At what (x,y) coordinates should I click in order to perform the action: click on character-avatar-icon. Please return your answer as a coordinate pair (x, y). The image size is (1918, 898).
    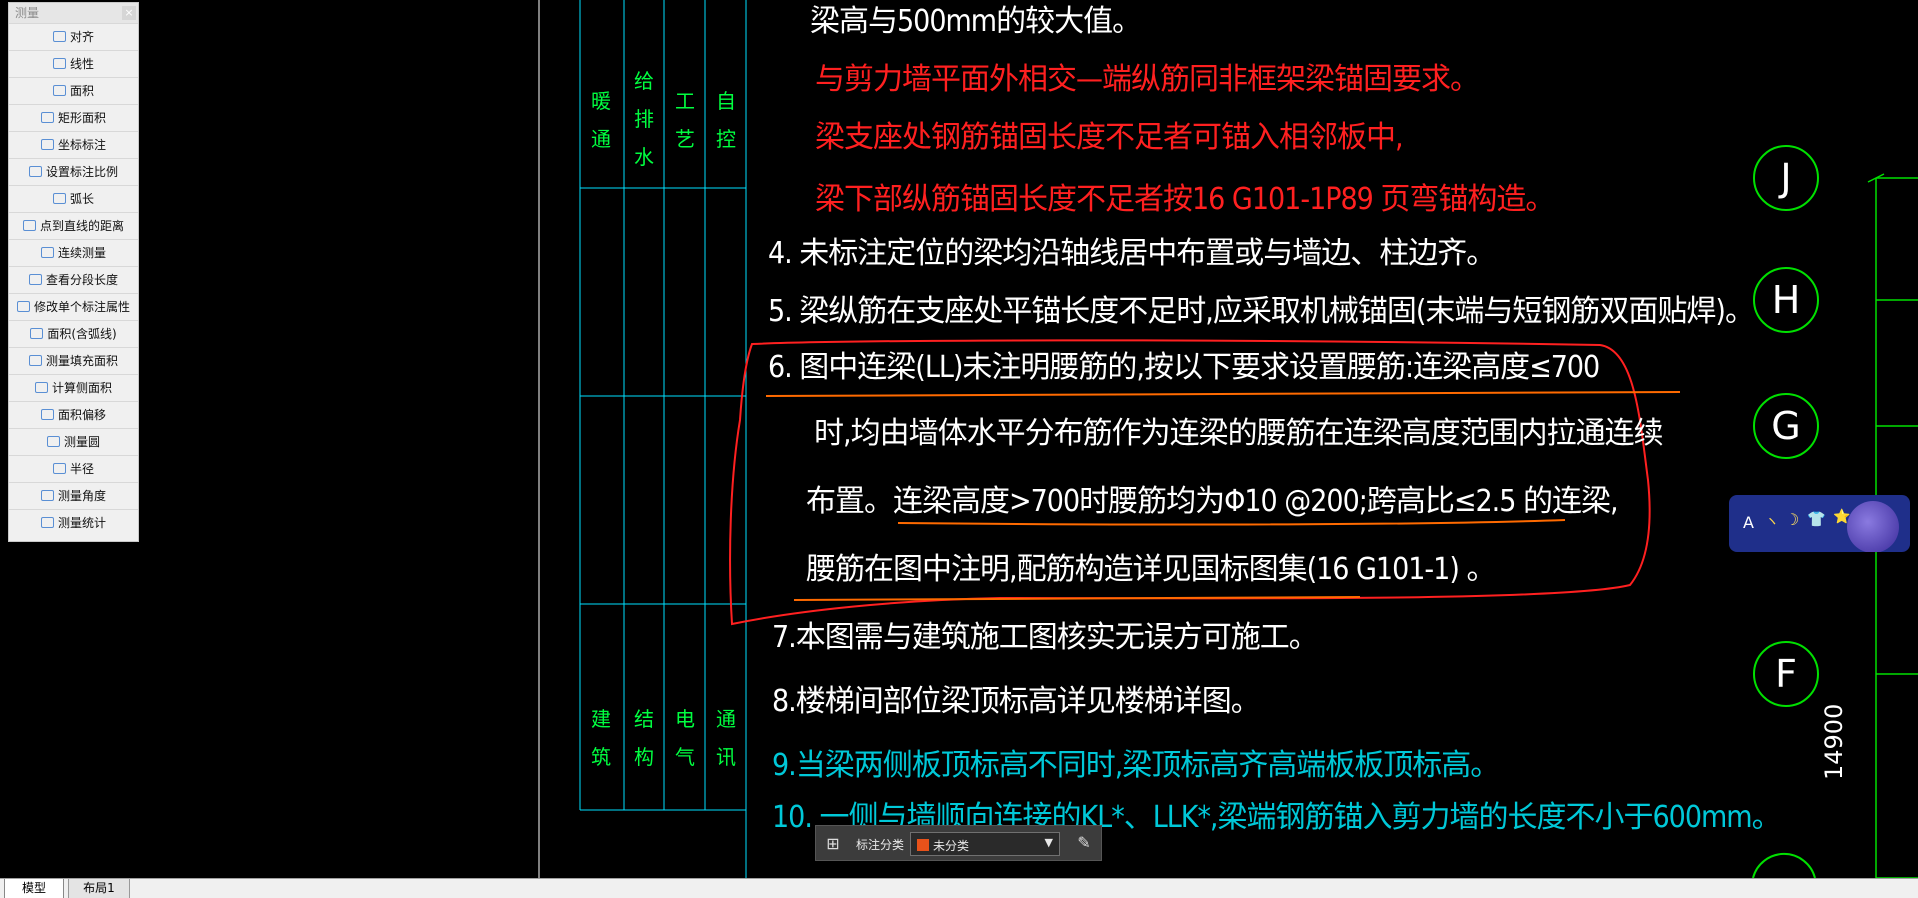
    Looking at the image, I should click on (1873, 526).